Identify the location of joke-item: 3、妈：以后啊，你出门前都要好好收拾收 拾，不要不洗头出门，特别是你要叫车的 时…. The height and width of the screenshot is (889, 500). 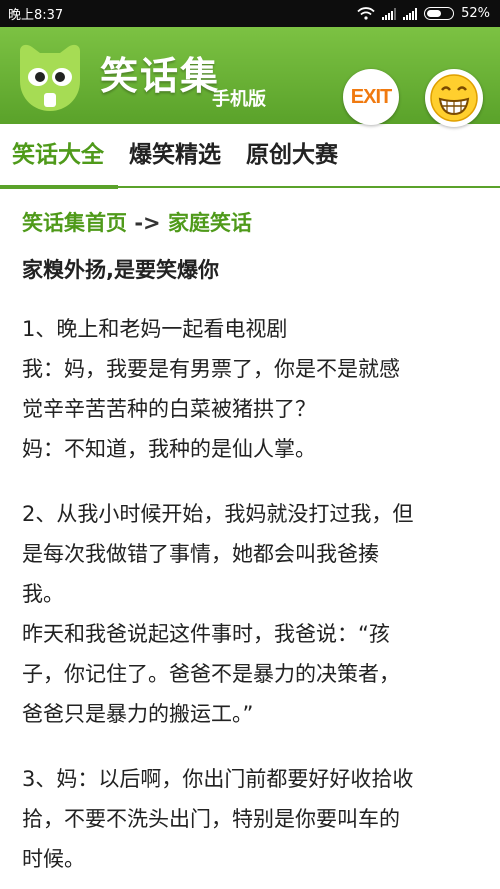
(250, 819).